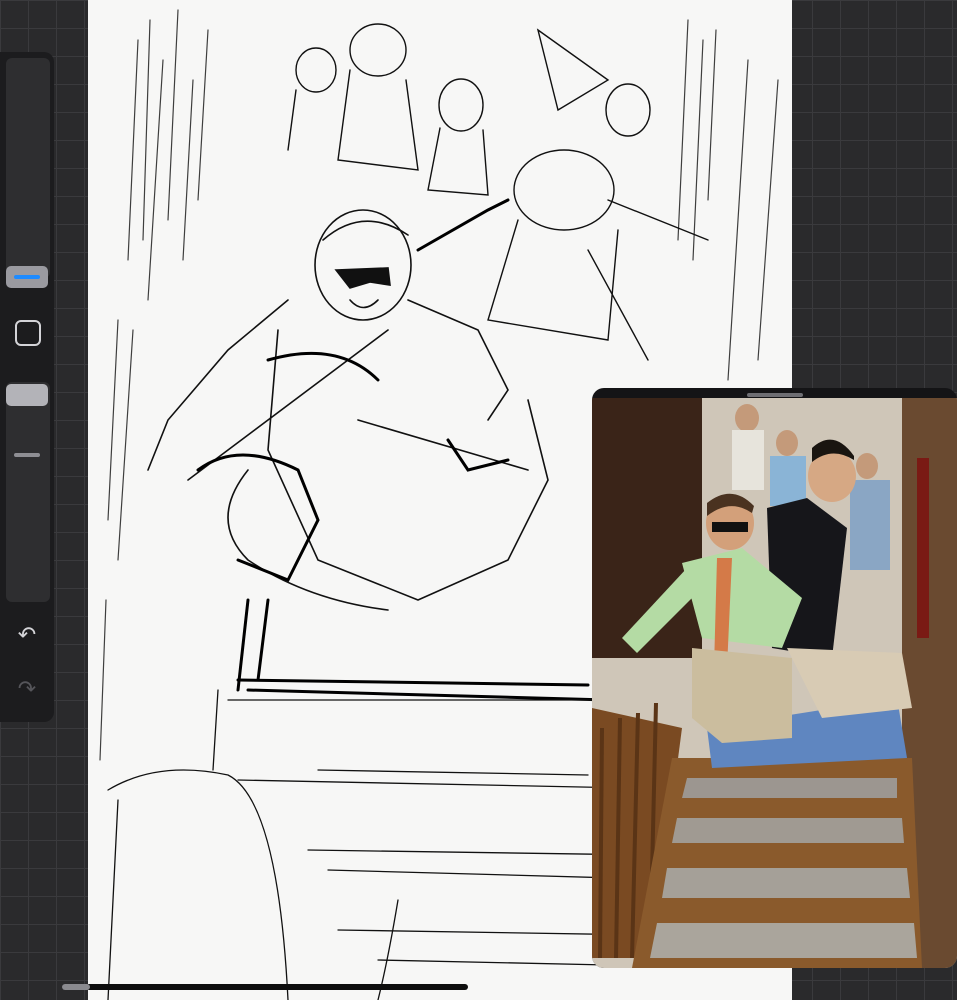 This screenshot has width=957, height=1000. Describe the element at coordinates (76, 987) in the screenshot. I see `home-indicator-track` at that location.